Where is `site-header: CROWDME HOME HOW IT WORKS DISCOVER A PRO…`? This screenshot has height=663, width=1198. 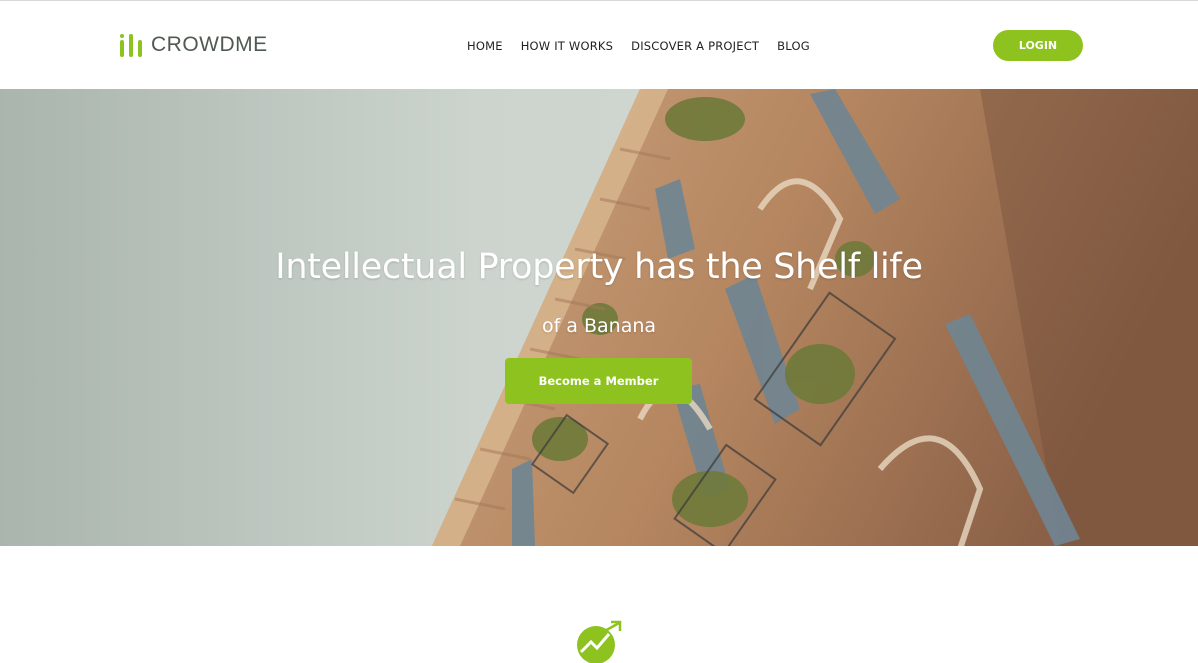
site-header: CROWDME HOME HOW IT WORKS DISCOVER A PRO… is located at coordinates (599, 44).